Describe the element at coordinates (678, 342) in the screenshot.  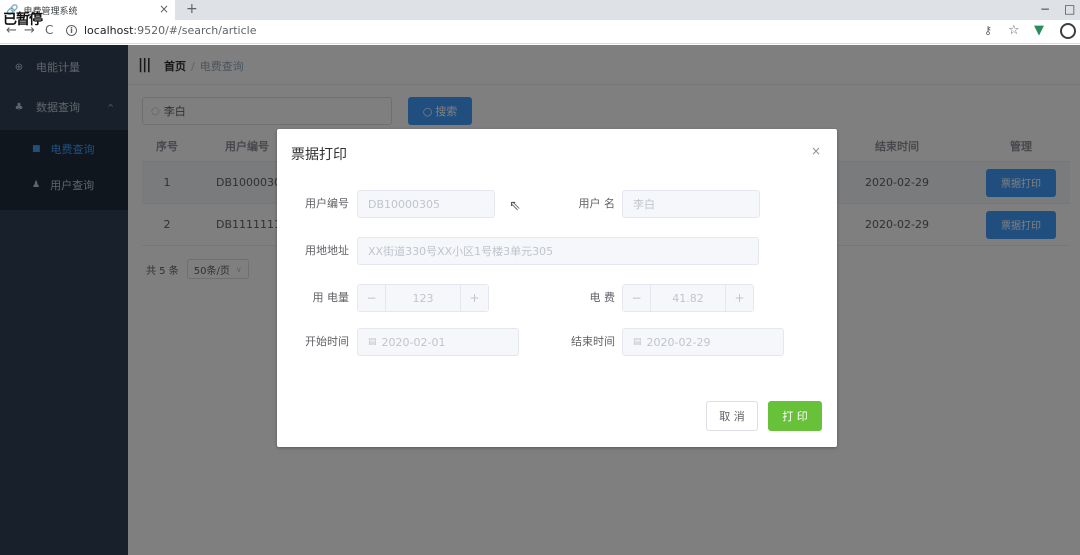
I see `end-date-value: 2020-02-29` at that location.